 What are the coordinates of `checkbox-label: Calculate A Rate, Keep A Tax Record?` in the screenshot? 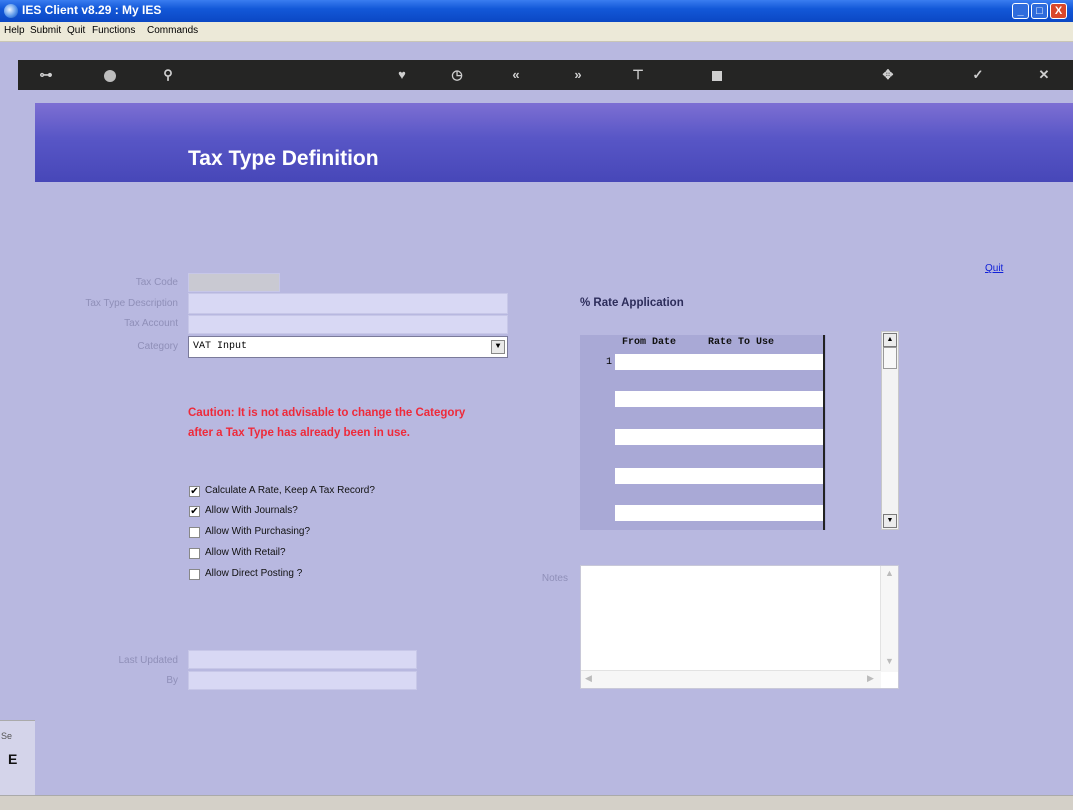 It's located at (290, 490).